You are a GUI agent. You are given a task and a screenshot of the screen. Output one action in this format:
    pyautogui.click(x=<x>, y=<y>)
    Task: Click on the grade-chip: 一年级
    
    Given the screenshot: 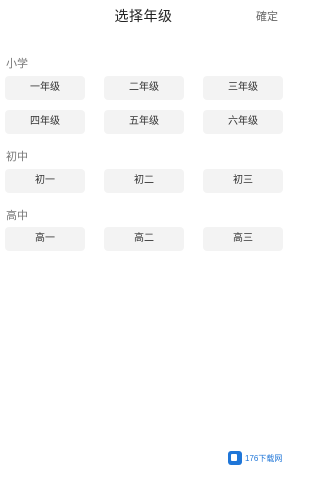 What is the action you would take?
    pyautogui.click(x=45, y=88)
    